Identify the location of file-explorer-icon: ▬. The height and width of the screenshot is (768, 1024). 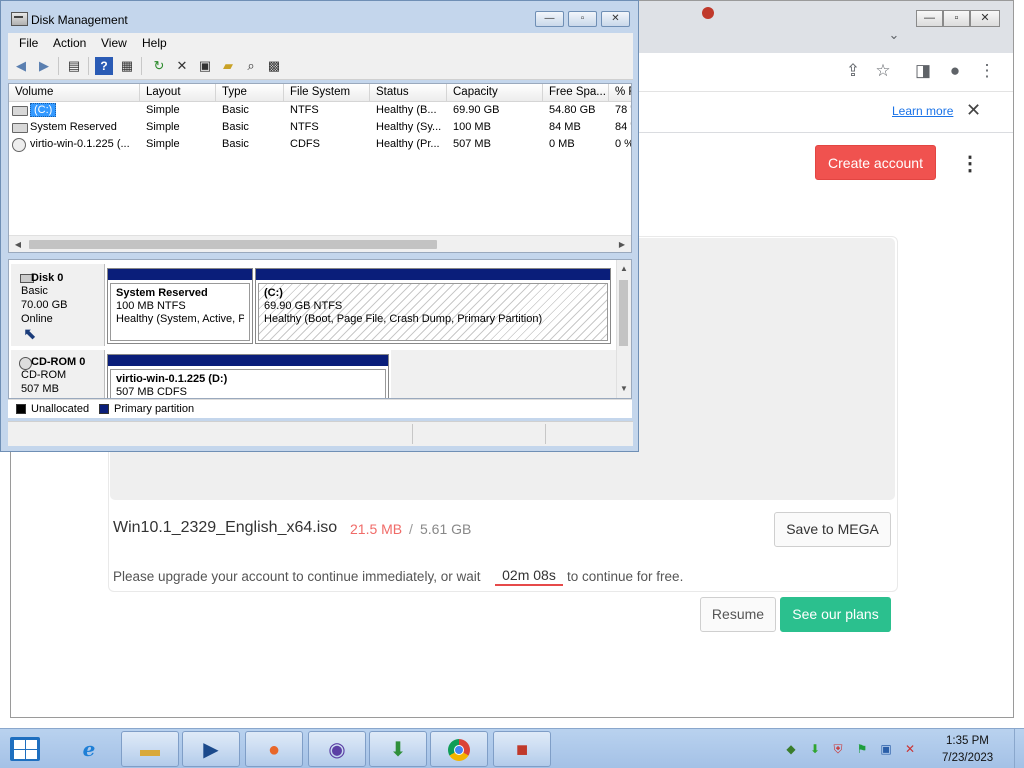
(150, 749).